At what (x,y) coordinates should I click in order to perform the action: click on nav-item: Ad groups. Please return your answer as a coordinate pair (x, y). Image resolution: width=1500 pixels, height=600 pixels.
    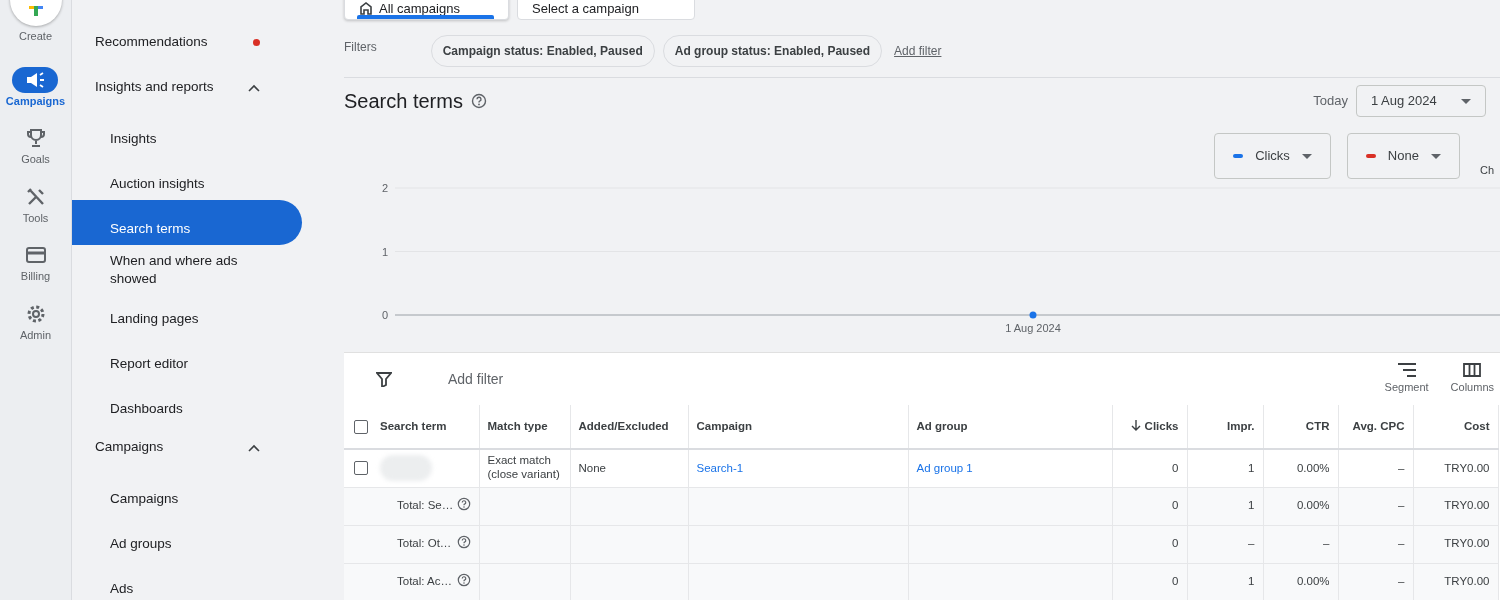
    Looking at the image, I should click on (187, 537).